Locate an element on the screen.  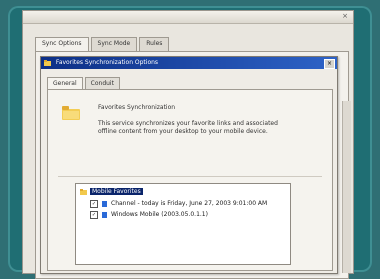
tree-item-row: ✓ Windows Mobile (2003.05.0.1.1) is located at coordinates (149, 214).